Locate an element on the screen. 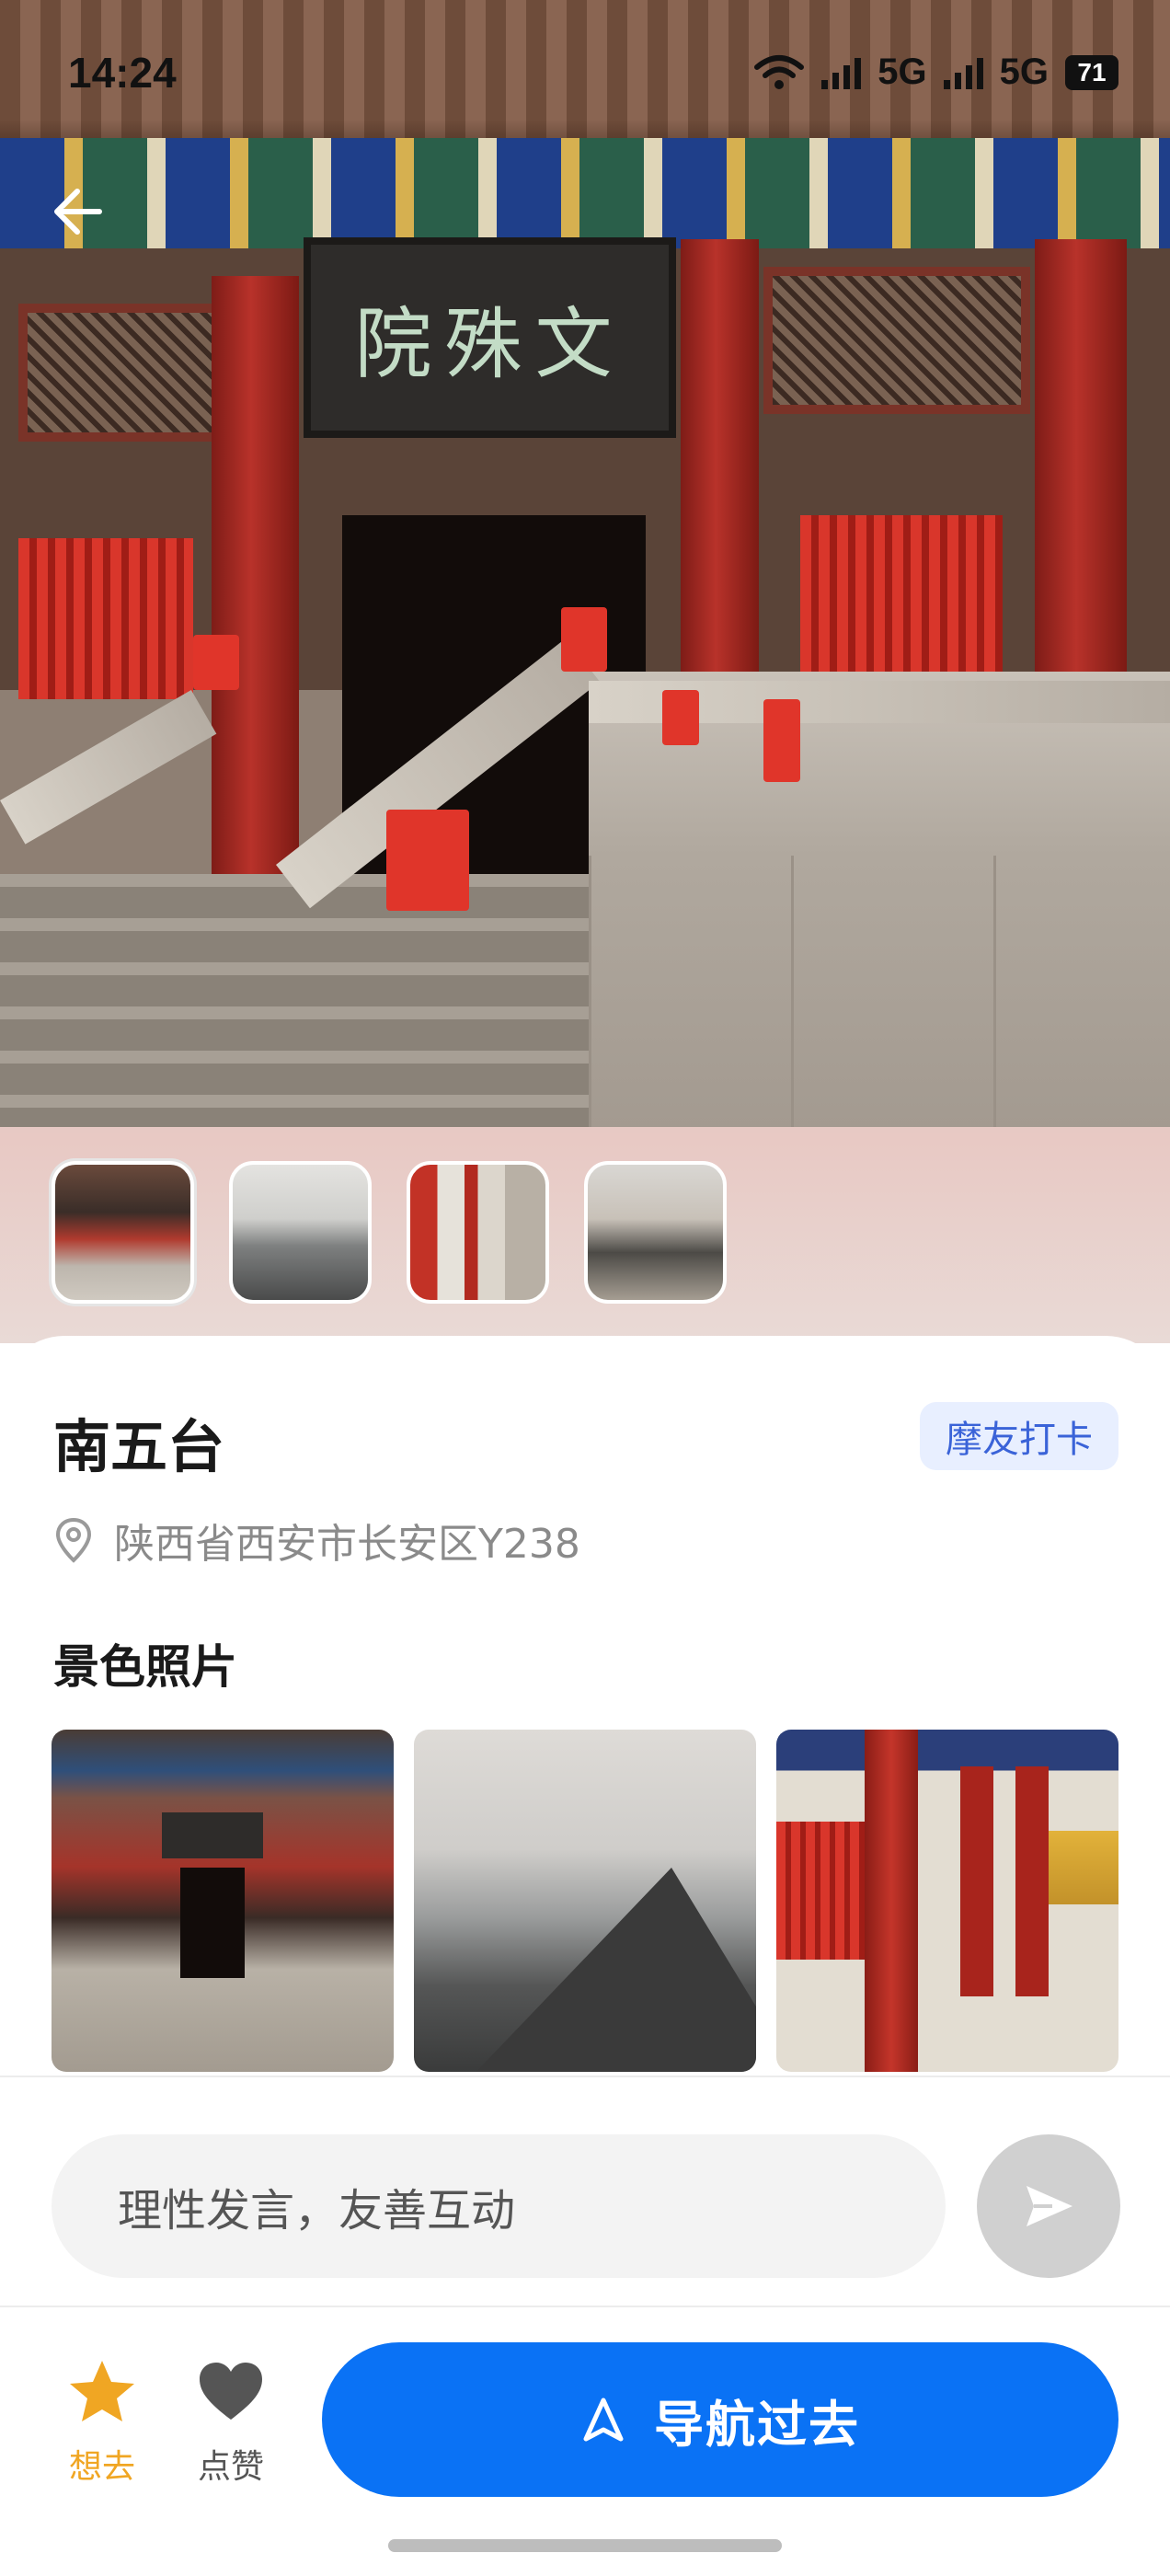  back-button is located at coordinates (86, 216).